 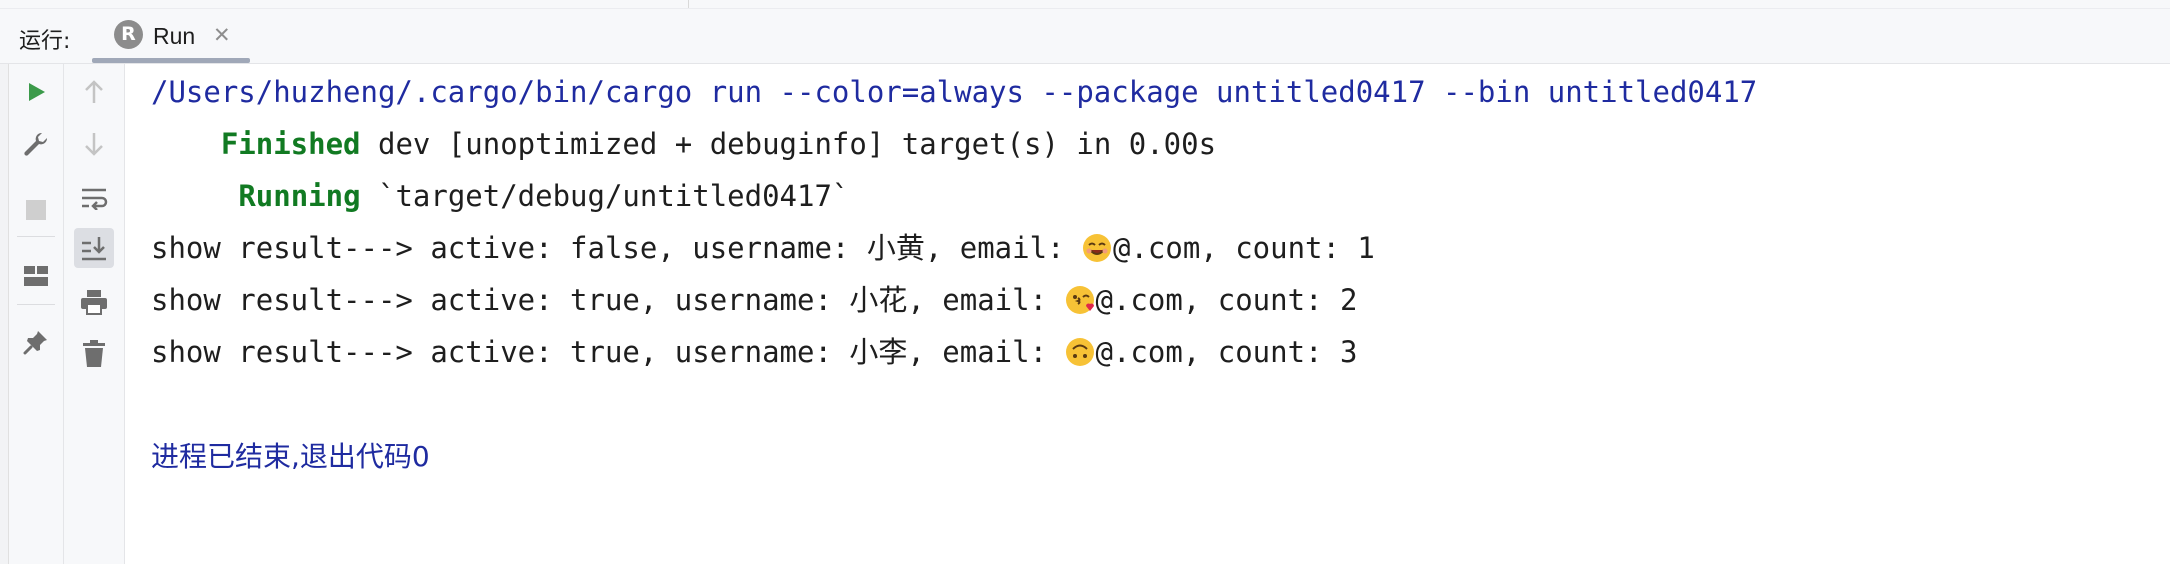 I want to click on wrench-icon, so click(x=36, y=144).